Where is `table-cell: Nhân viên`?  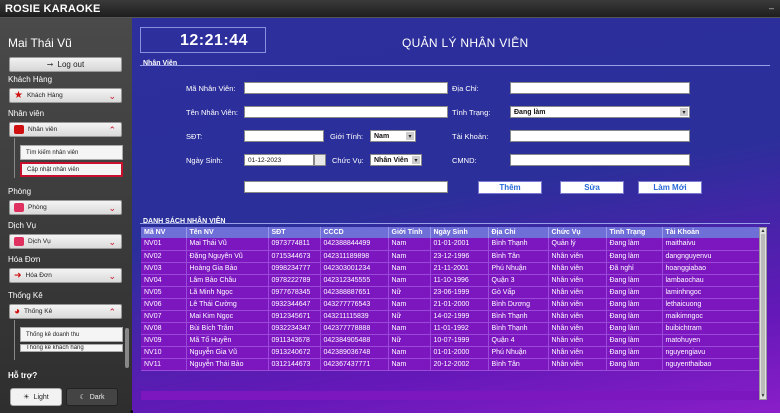
table-cell: Nhân viên is located at coordinates (577, 292).